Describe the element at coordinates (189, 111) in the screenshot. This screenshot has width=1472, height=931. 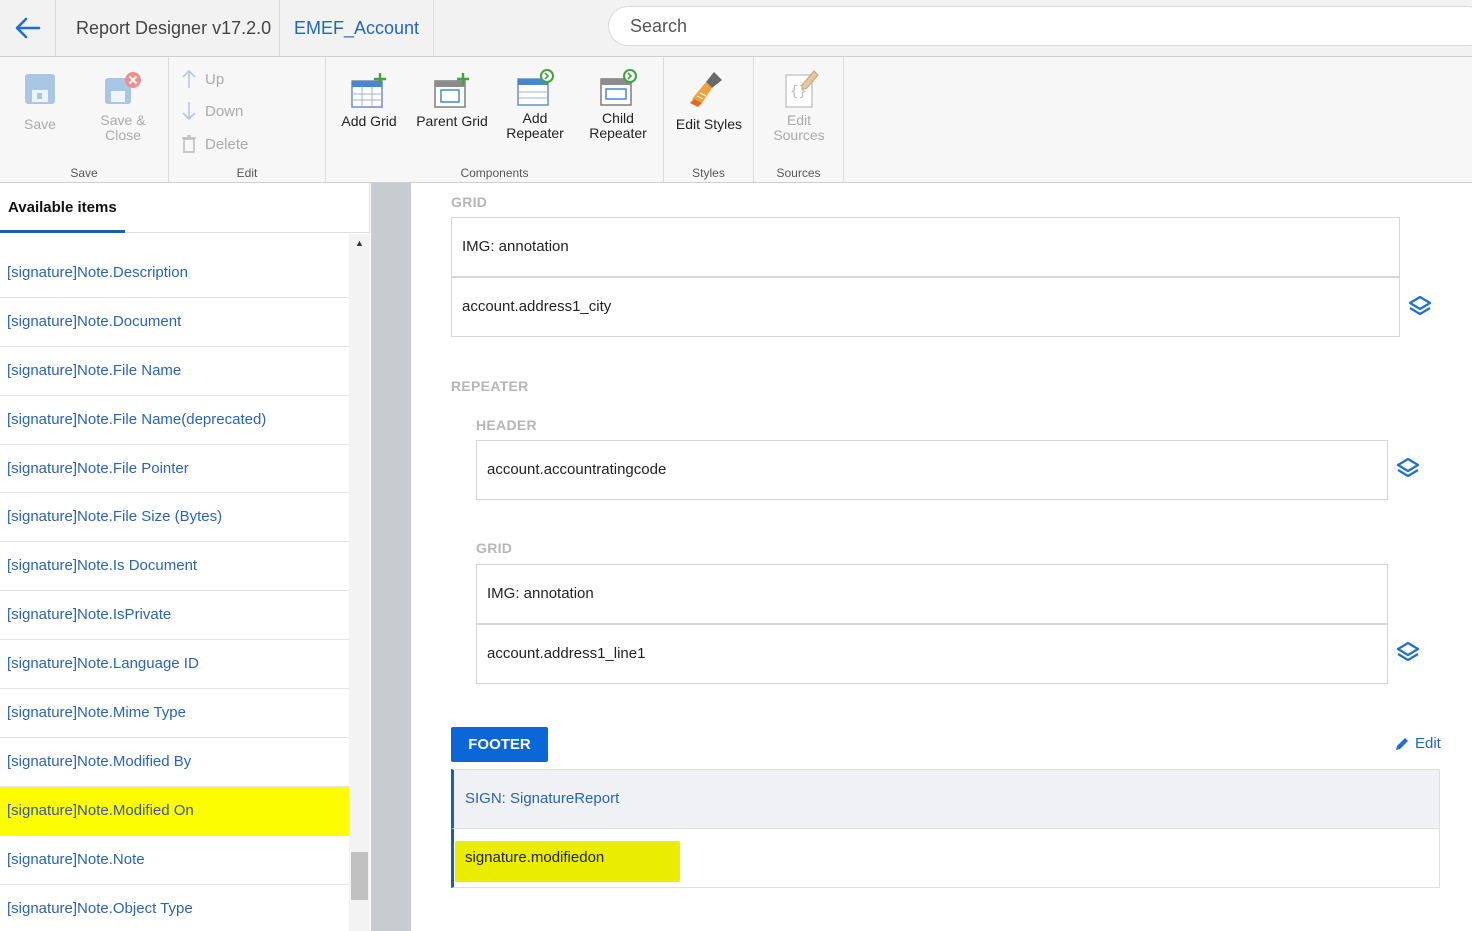
I see `arrow-down-icon` at that location.